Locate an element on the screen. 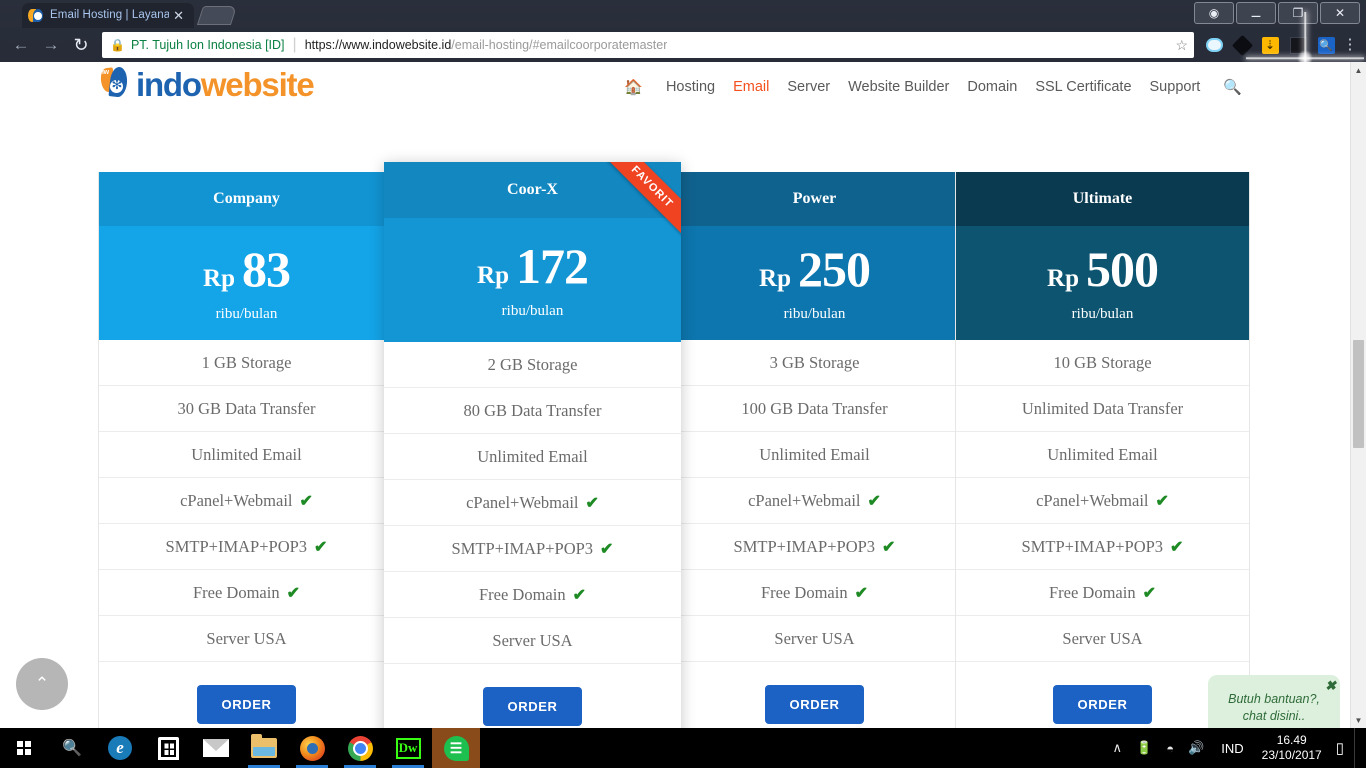  tray-overflow-icon: ∧ is located at coordinates (1118, 748).